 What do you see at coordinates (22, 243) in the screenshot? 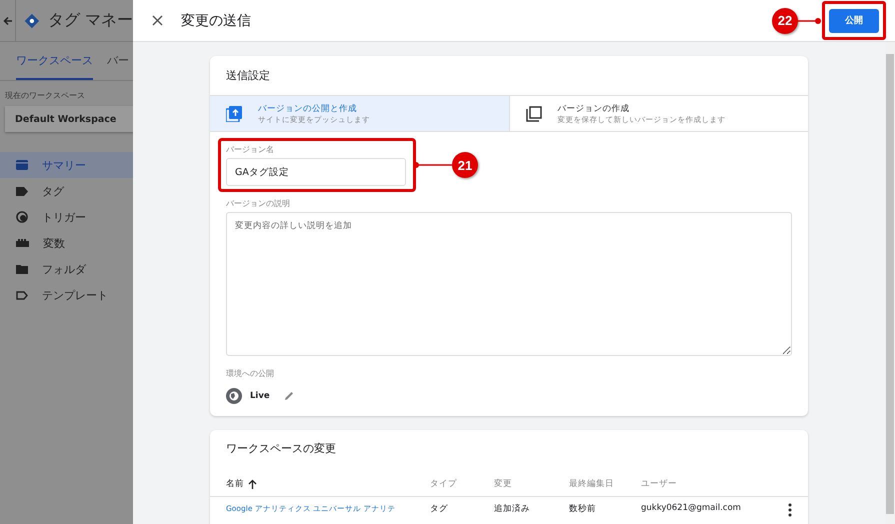
I see `blocks-icon` at bounding box center [22, 243].